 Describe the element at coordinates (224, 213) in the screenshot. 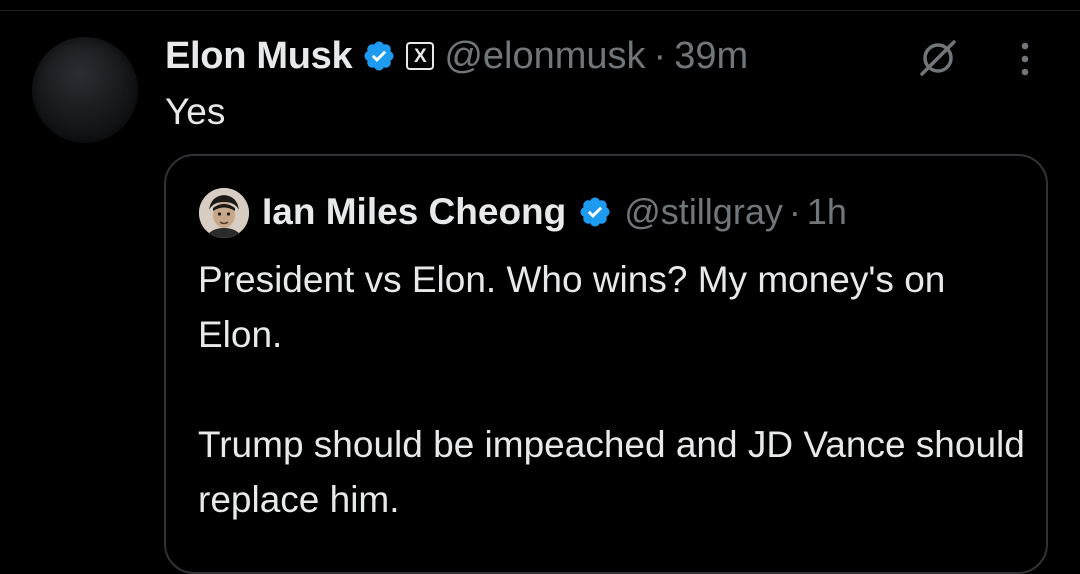

I see `quoted-author-avatar` at that location.